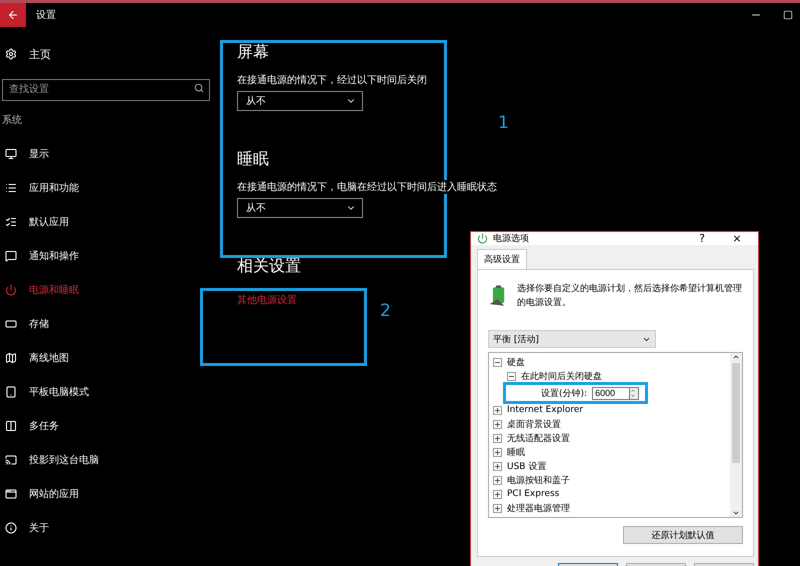  Describe the element at coordinates (737, 238) in the screenshot. I see `close-button: ×` at that location.